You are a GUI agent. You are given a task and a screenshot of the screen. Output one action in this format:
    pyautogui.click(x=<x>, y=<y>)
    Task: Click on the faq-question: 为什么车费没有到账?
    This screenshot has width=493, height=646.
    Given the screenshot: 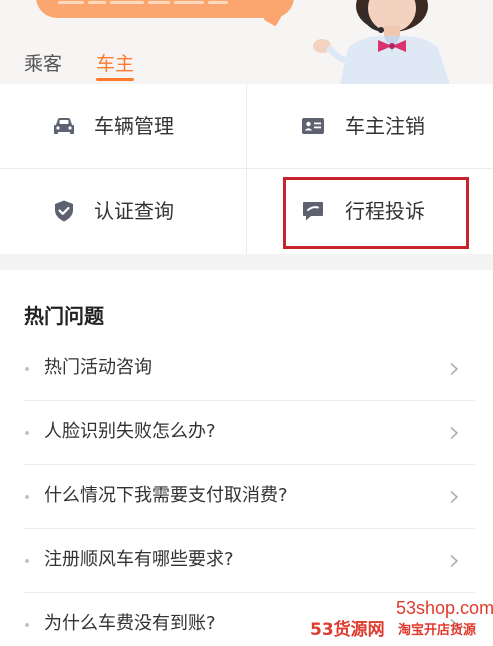 What is the action you would take?
    pyautogui.click(x=130, y=623)
    